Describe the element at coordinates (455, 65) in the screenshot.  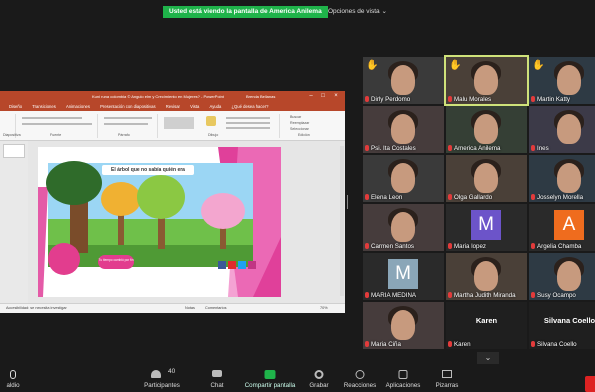
I see `raised-hand-icon: ✋` at that location.